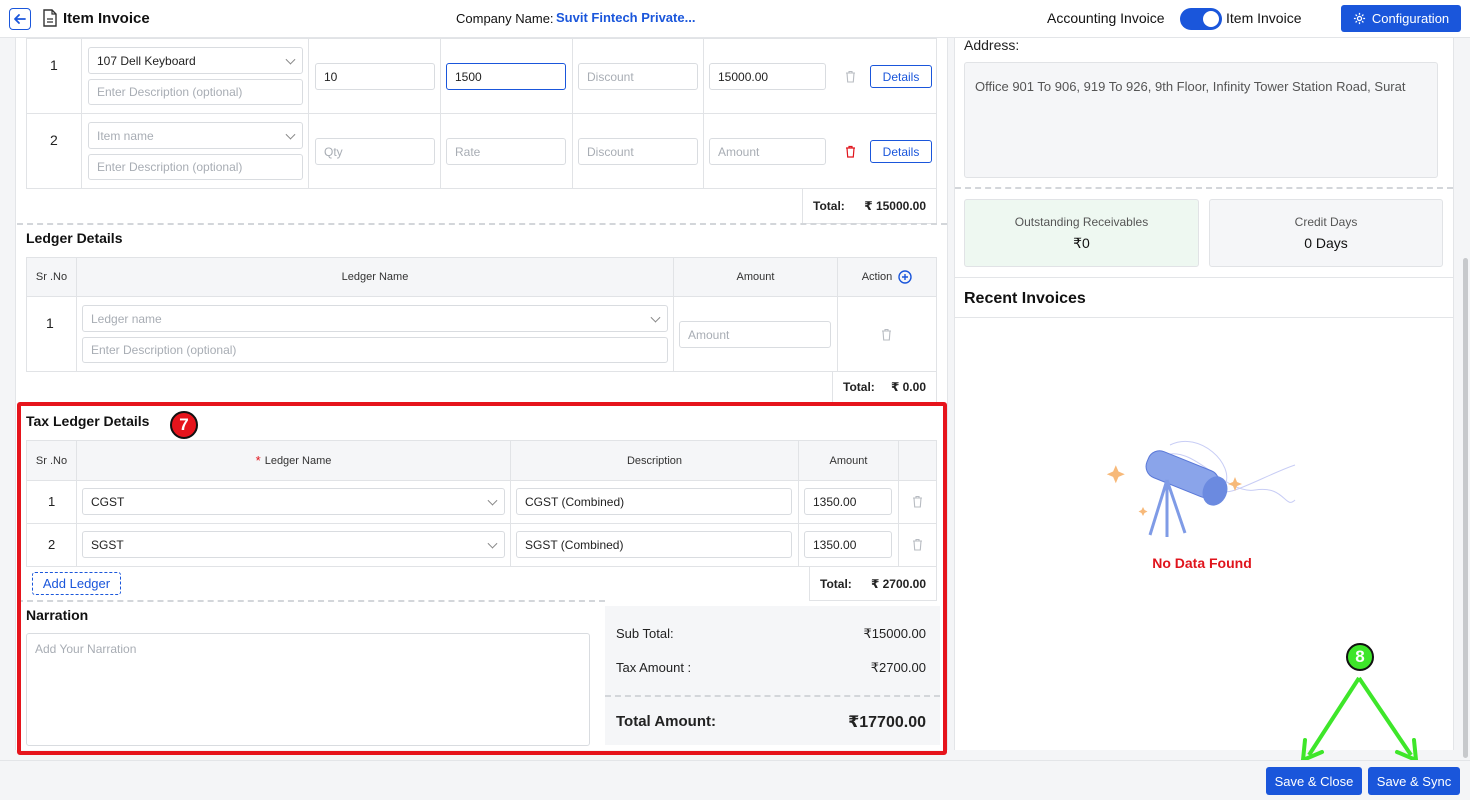 The width and height of the screenshot is (1470, 800). Describe the element at coordinates (505, 18) in the screenshot. I see `company-label: Company Name:` at that location.